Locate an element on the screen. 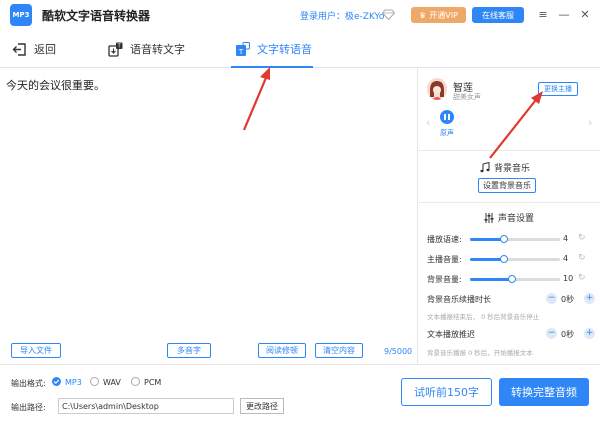 This screenshot has height=422, width=600. preview-button: 试听前150字 is located at coordinates (446, 392).